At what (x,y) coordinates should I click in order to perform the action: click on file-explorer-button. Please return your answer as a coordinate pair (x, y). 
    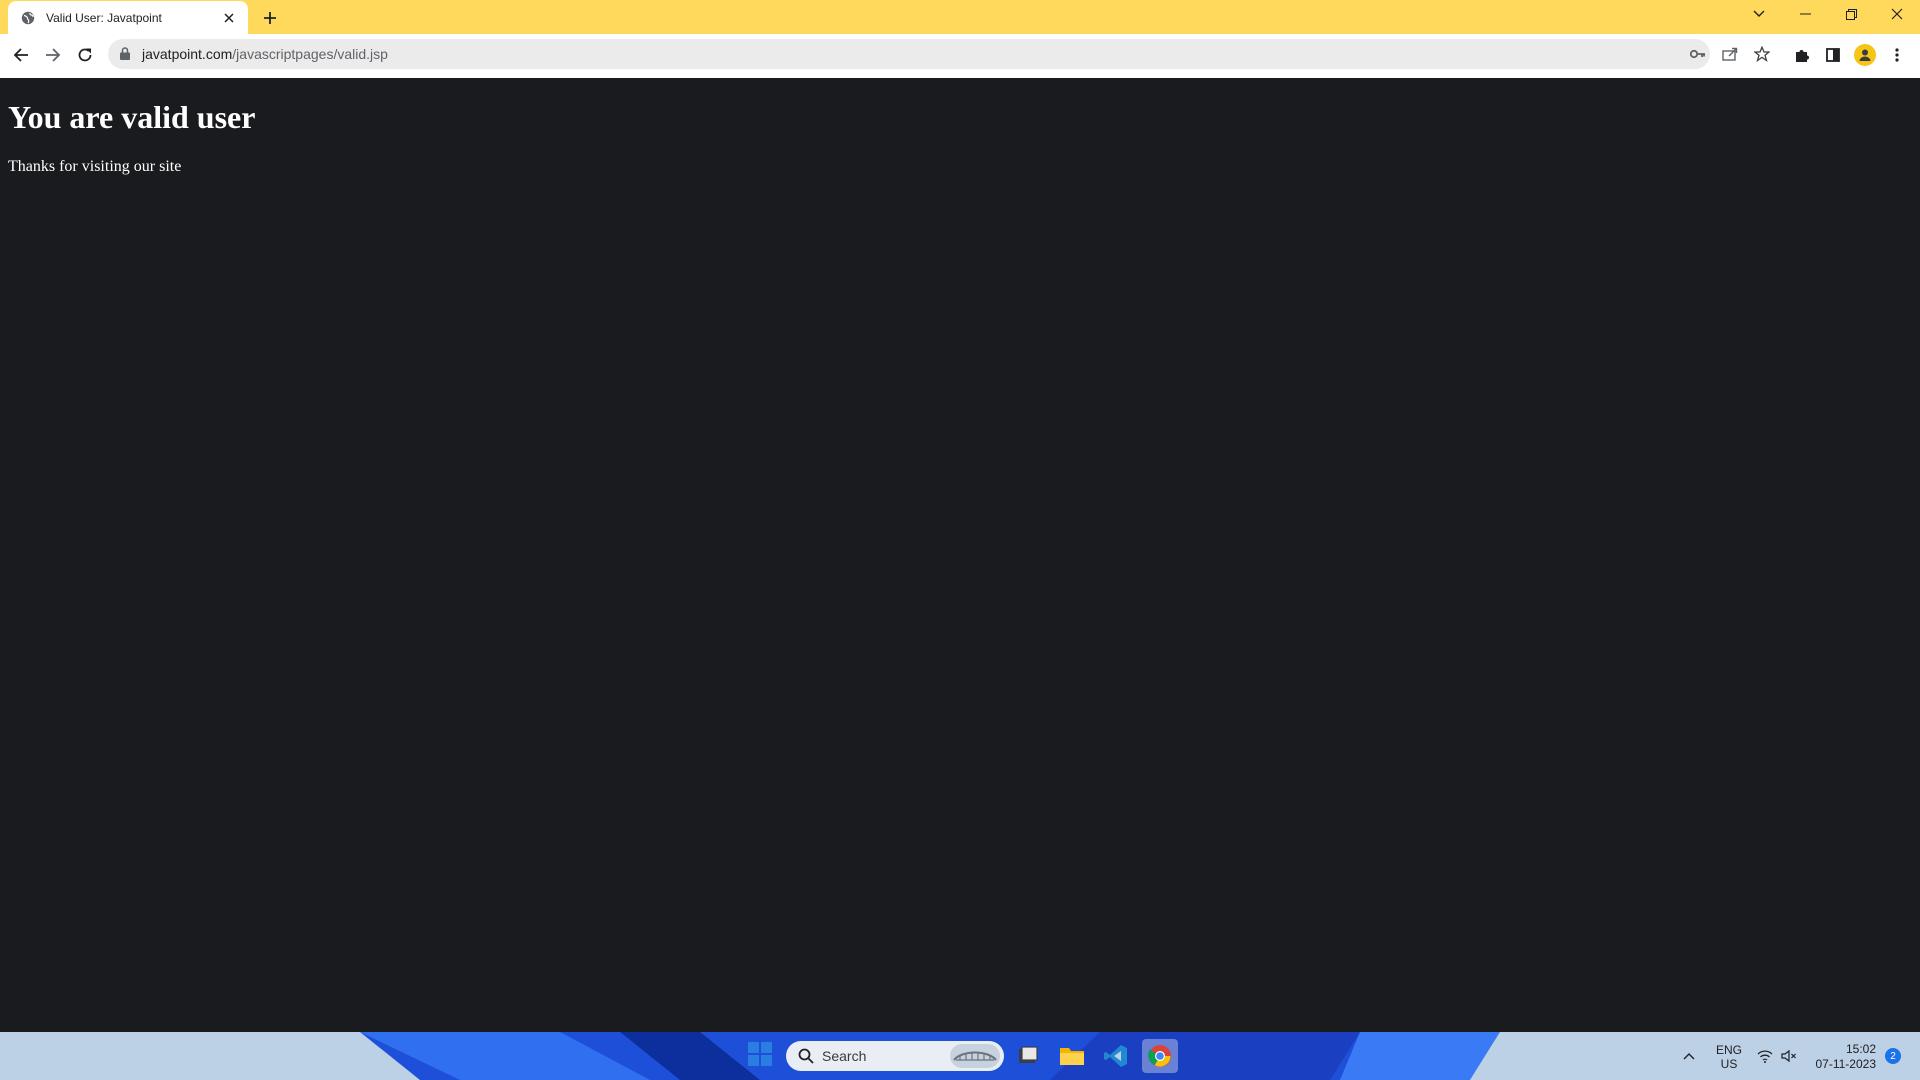
    Looking at the image, I should click on (1072, 1056).